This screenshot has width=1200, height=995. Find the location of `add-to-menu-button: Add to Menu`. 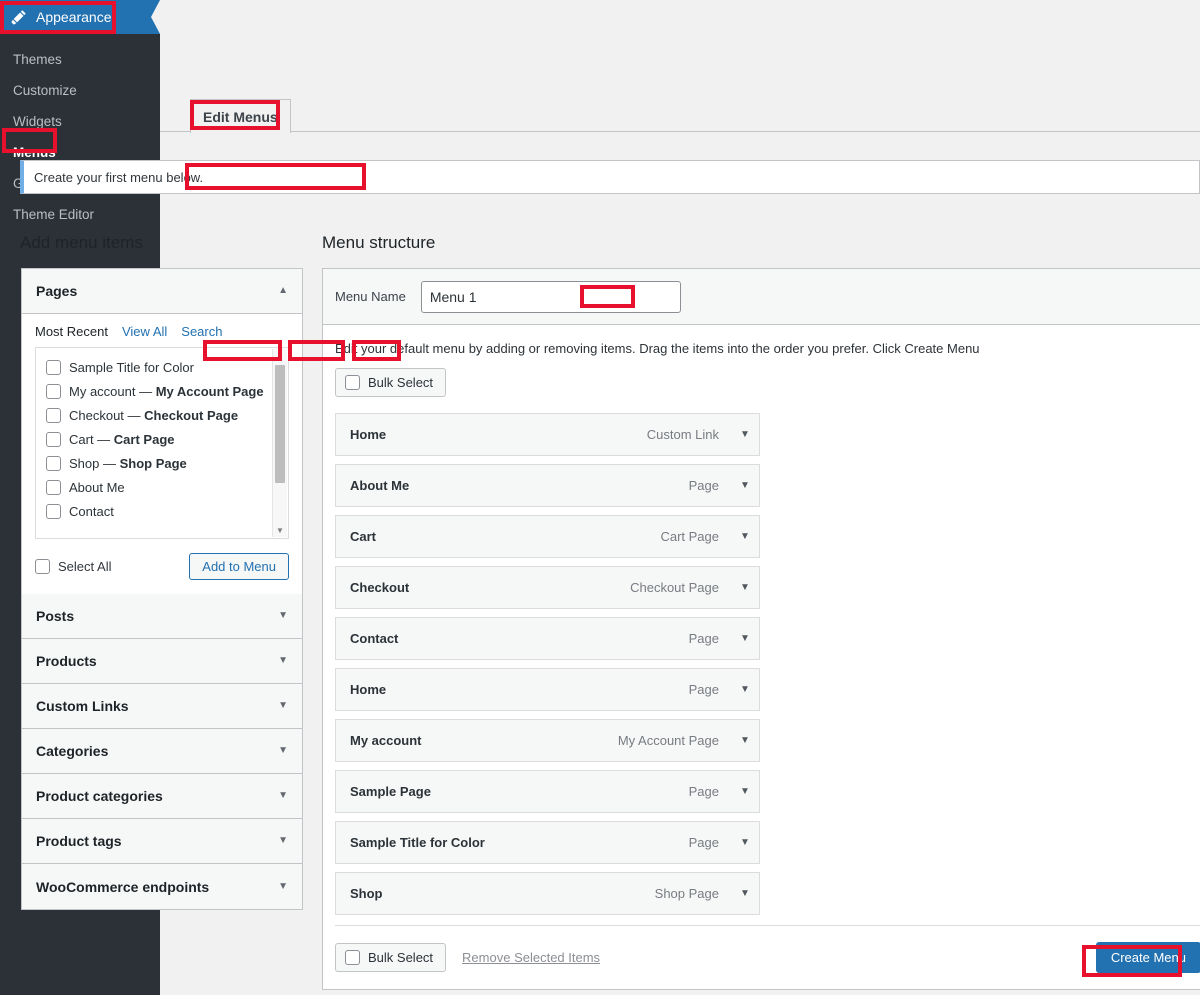

add-to-menu-button: Add to Menu is located at coordinates (239, 566).